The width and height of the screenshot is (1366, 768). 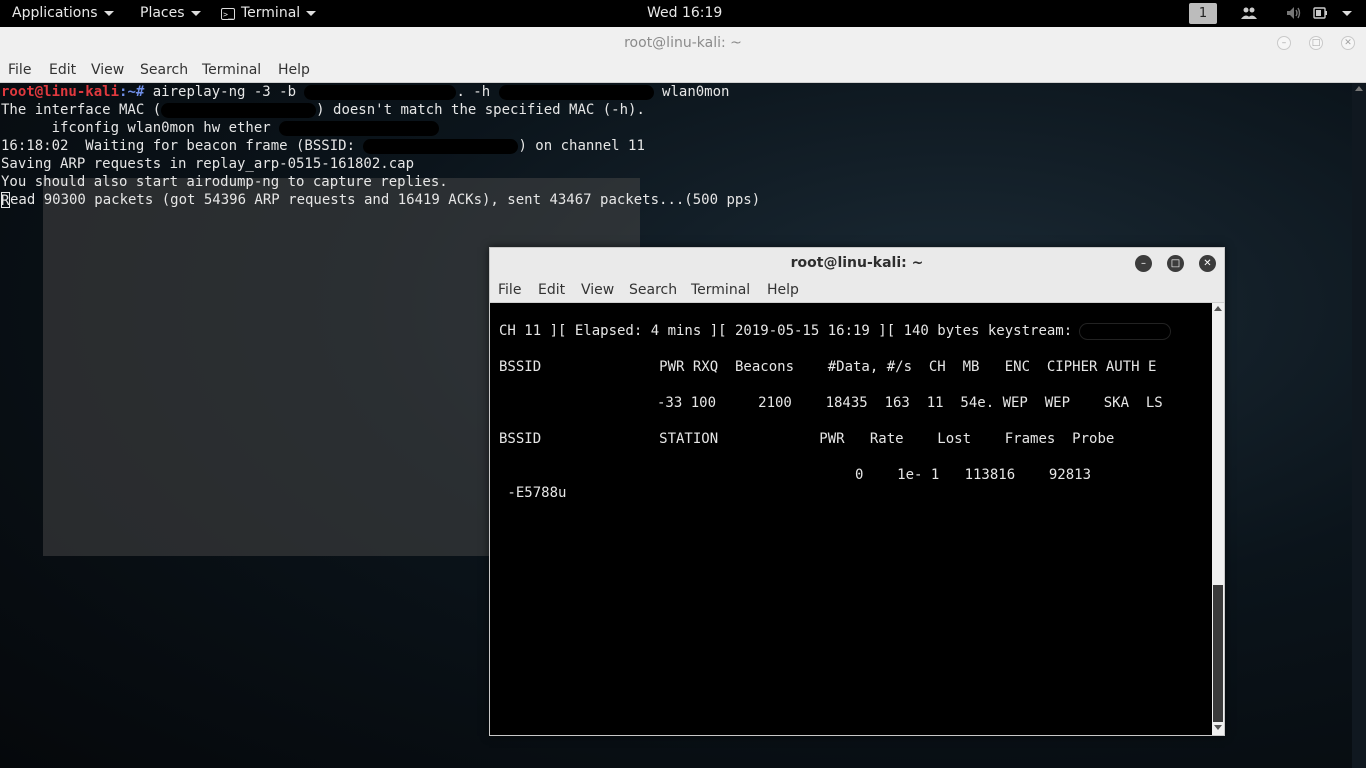 I want to click on main-window-titlebar: root@linu-kali: ~ – □ ✕, so click(x=683, y=43).